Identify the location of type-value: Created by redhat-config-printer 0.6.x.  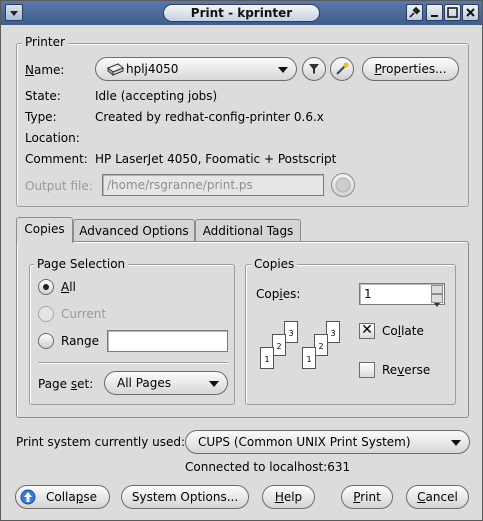
(209, 117).